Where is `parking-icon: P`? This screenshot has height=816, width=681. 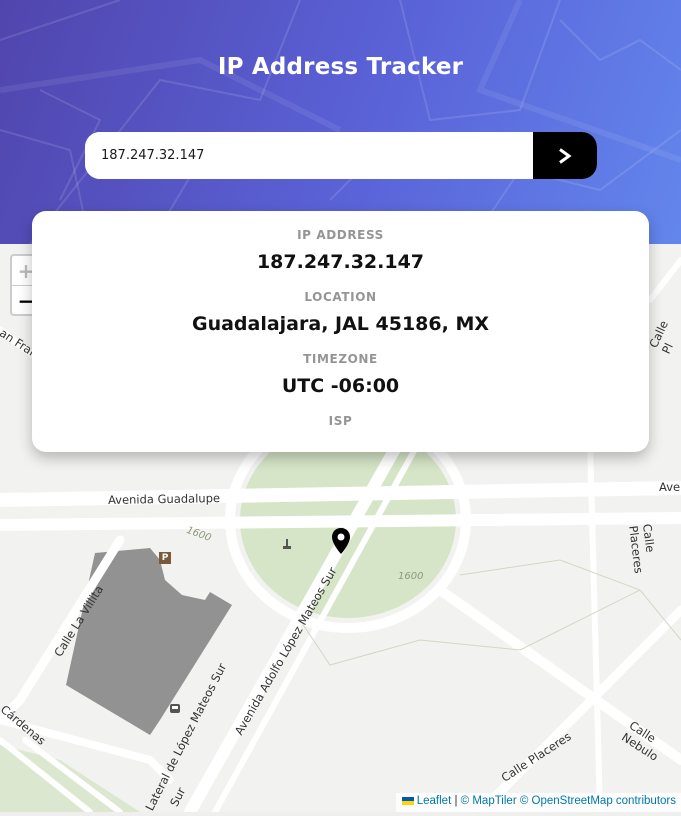
parking-icon: P is located at coordinates (165, 558).